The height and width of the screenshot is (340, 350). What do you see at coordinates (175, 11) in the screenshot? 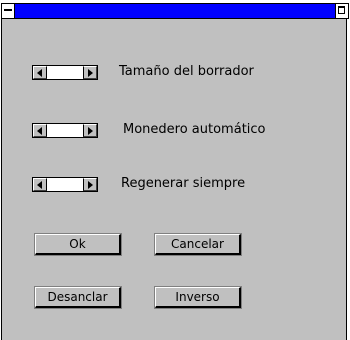
I see `title-bar` at bounding box center [175, 11].